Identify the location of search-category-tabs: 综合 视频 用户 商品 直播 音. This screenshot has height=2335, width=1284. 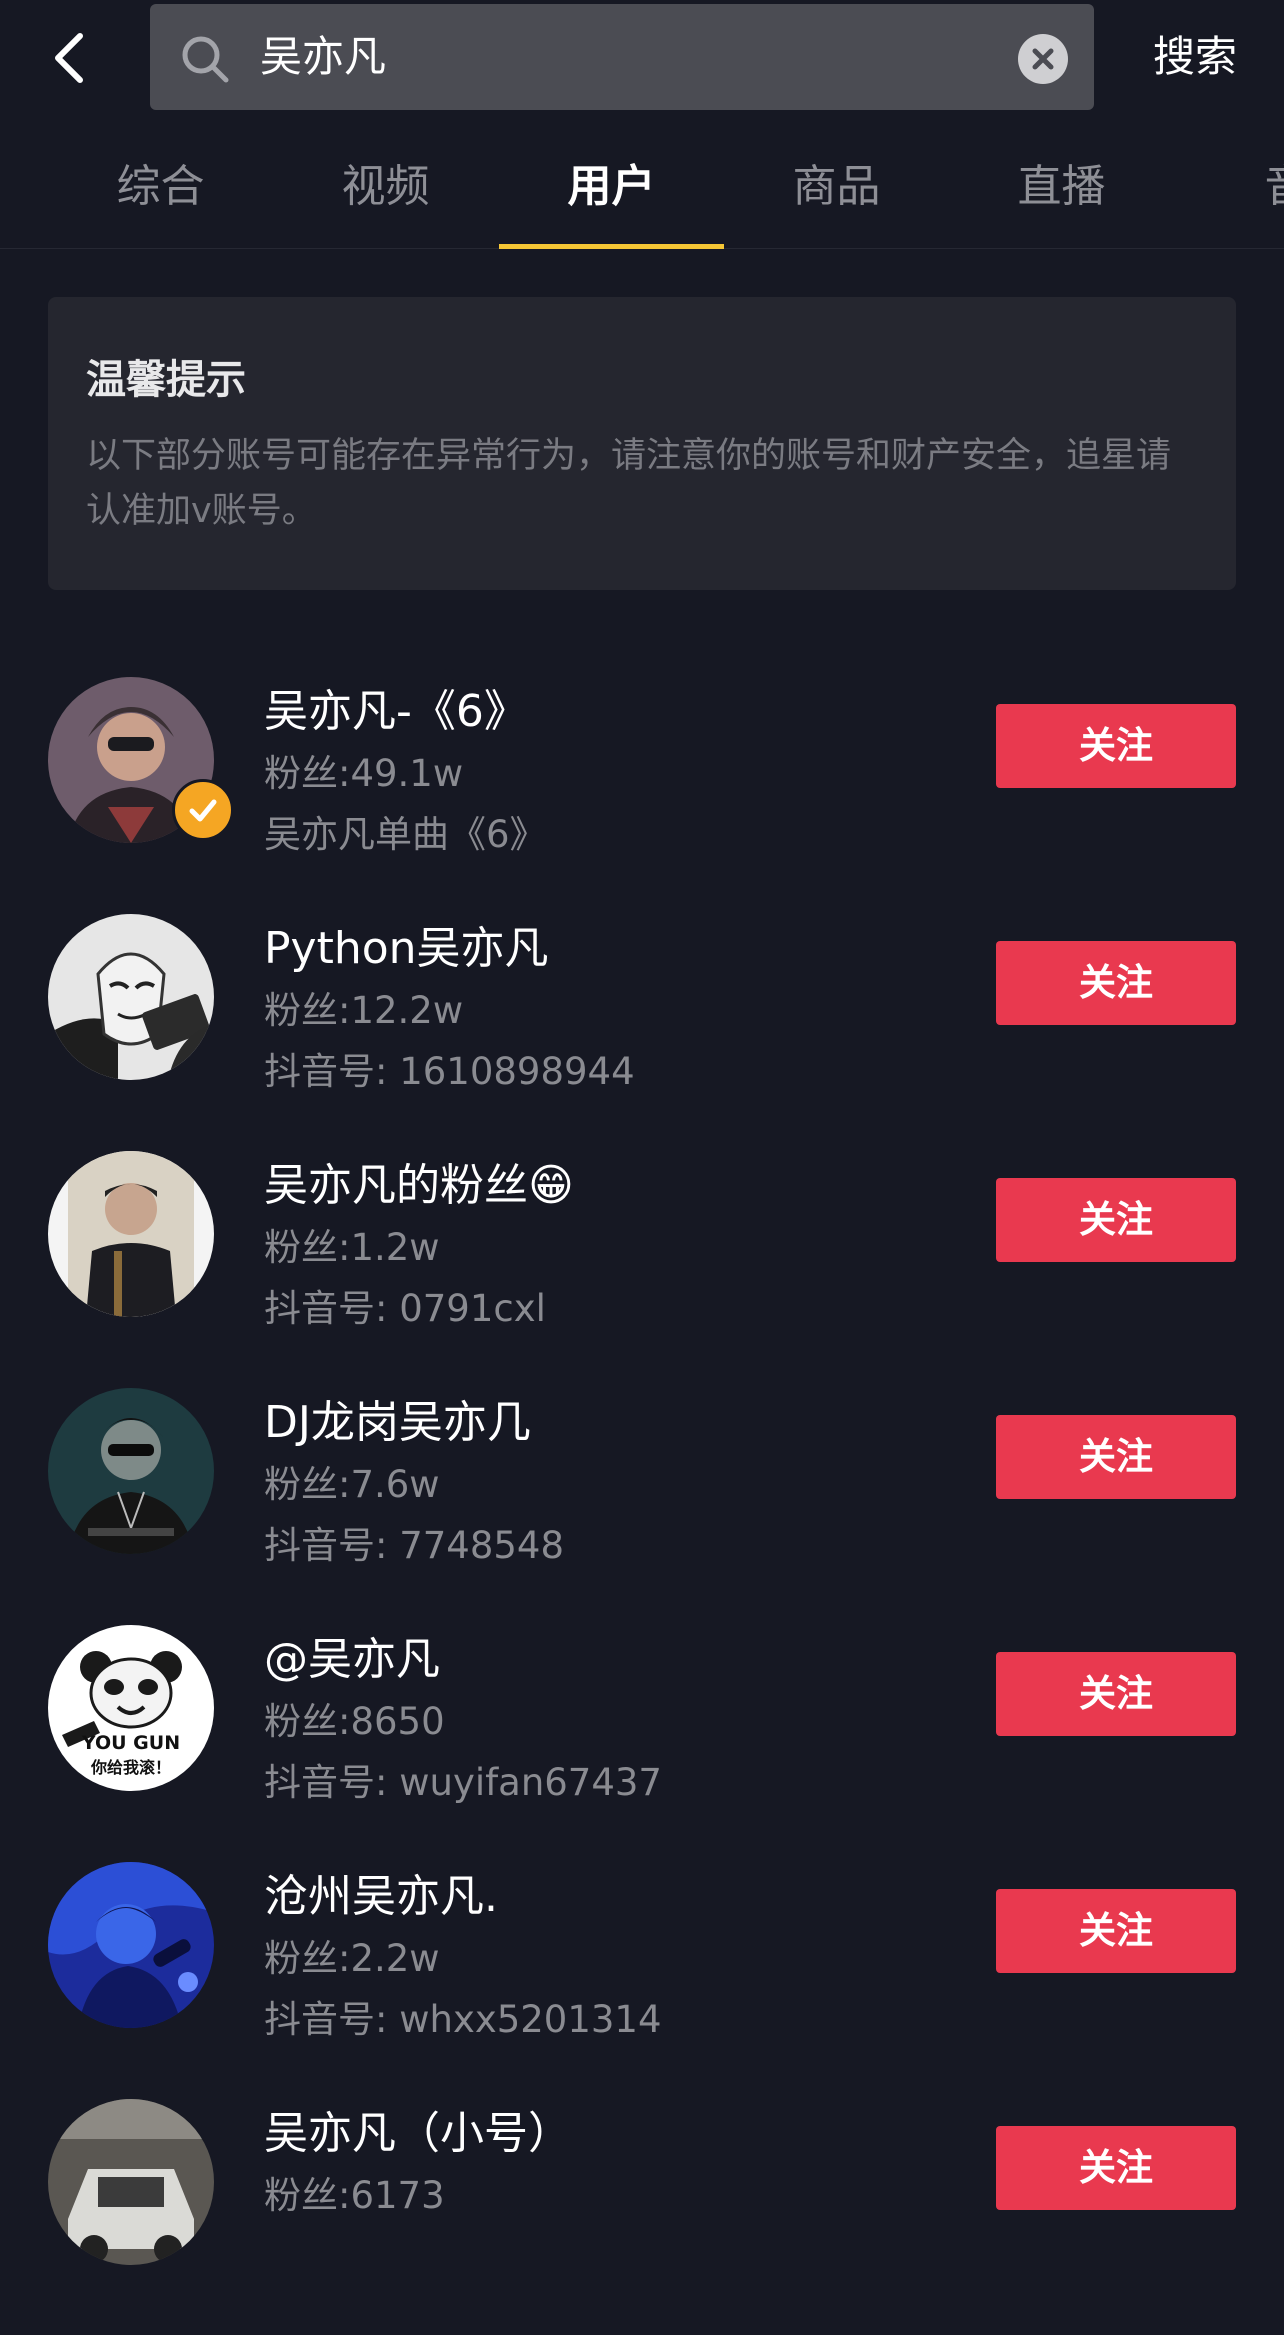
(642, 187).